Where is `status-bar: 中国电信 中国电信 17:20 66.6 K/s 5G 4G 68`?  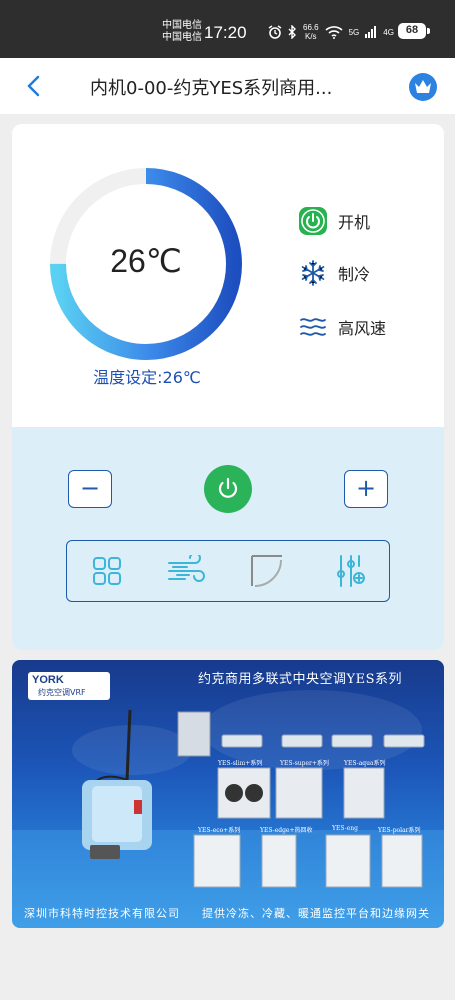
status-bar: 中国电信 中国电信 17:20 66.6 K/s 5G 4G 68 is located at coordinates (227, 29).